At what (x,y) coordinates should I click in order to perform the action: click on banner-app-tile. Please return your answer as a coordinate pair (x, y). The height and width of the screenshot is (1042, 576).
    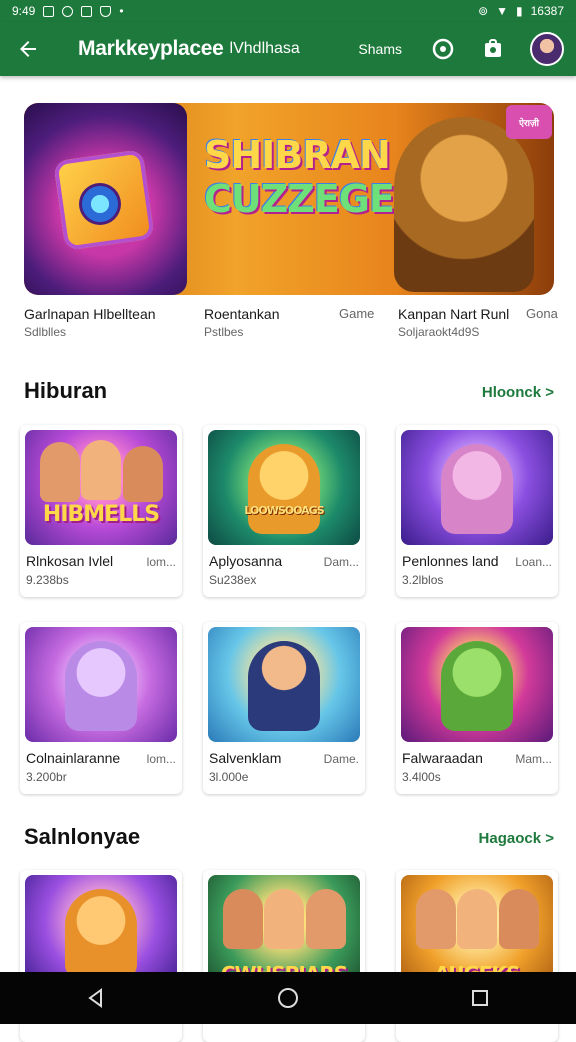
    Looking at the image, I should click on (105, 199).